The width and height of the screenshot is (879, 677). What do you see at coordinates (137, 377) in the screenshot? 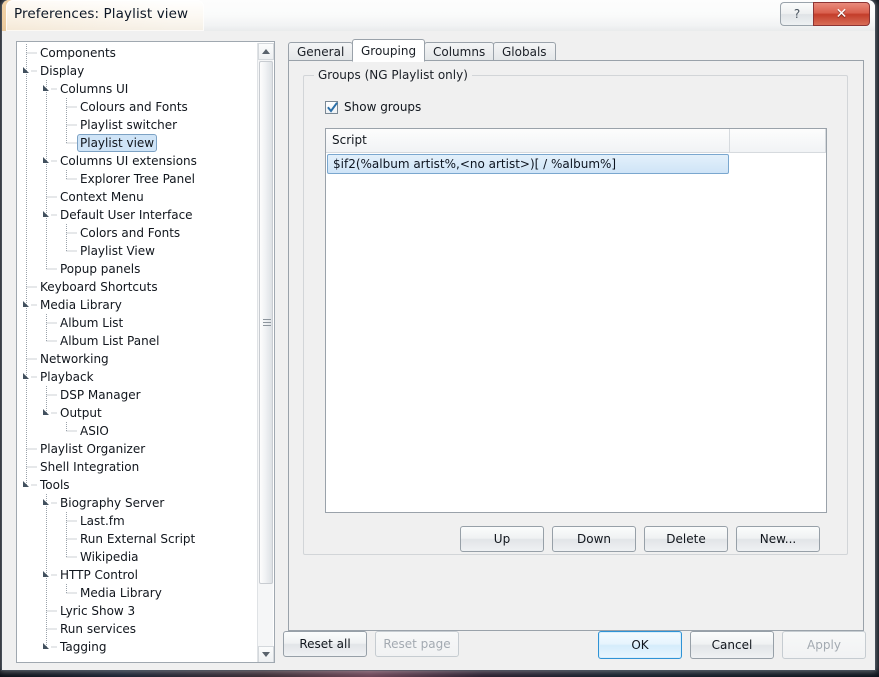
I see `sidebar-item-playback: Playback` at bounding box center [137, 377].